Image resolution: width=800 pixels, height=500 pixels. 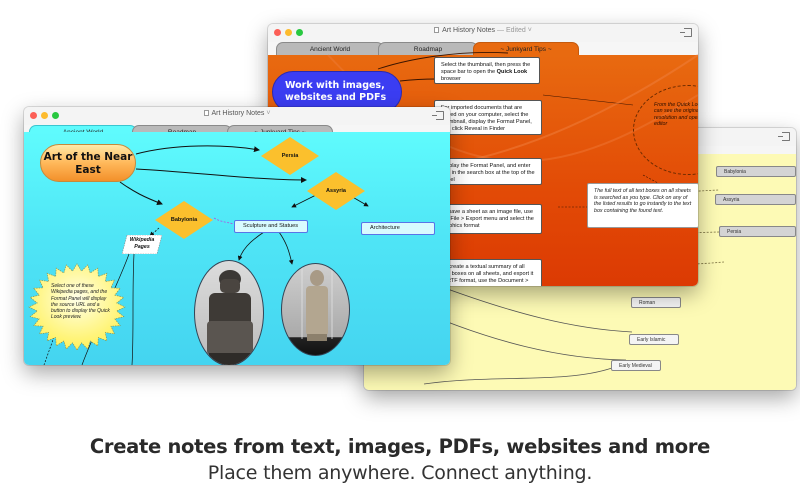 I want to click on image-standing-statue, so click(x=315, y=309).